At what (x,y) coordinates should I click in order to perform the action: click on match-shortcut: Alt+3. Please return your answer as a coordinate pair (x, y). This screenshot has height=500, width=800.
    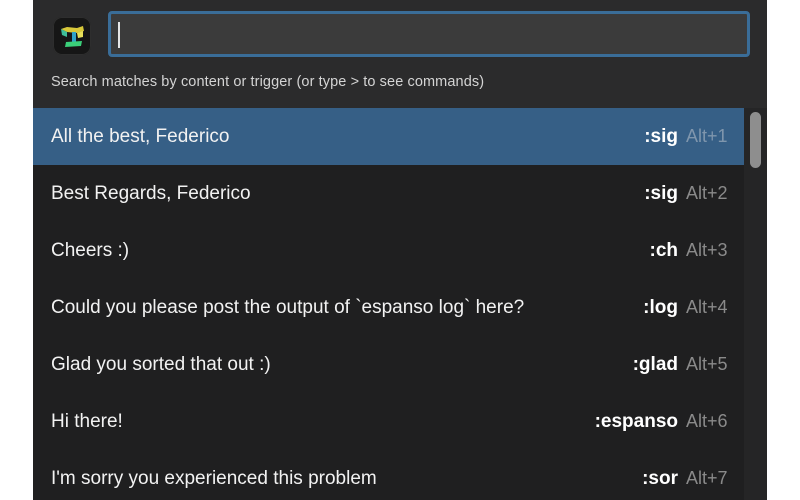
    Looking at the image, I should click on (707, 250).